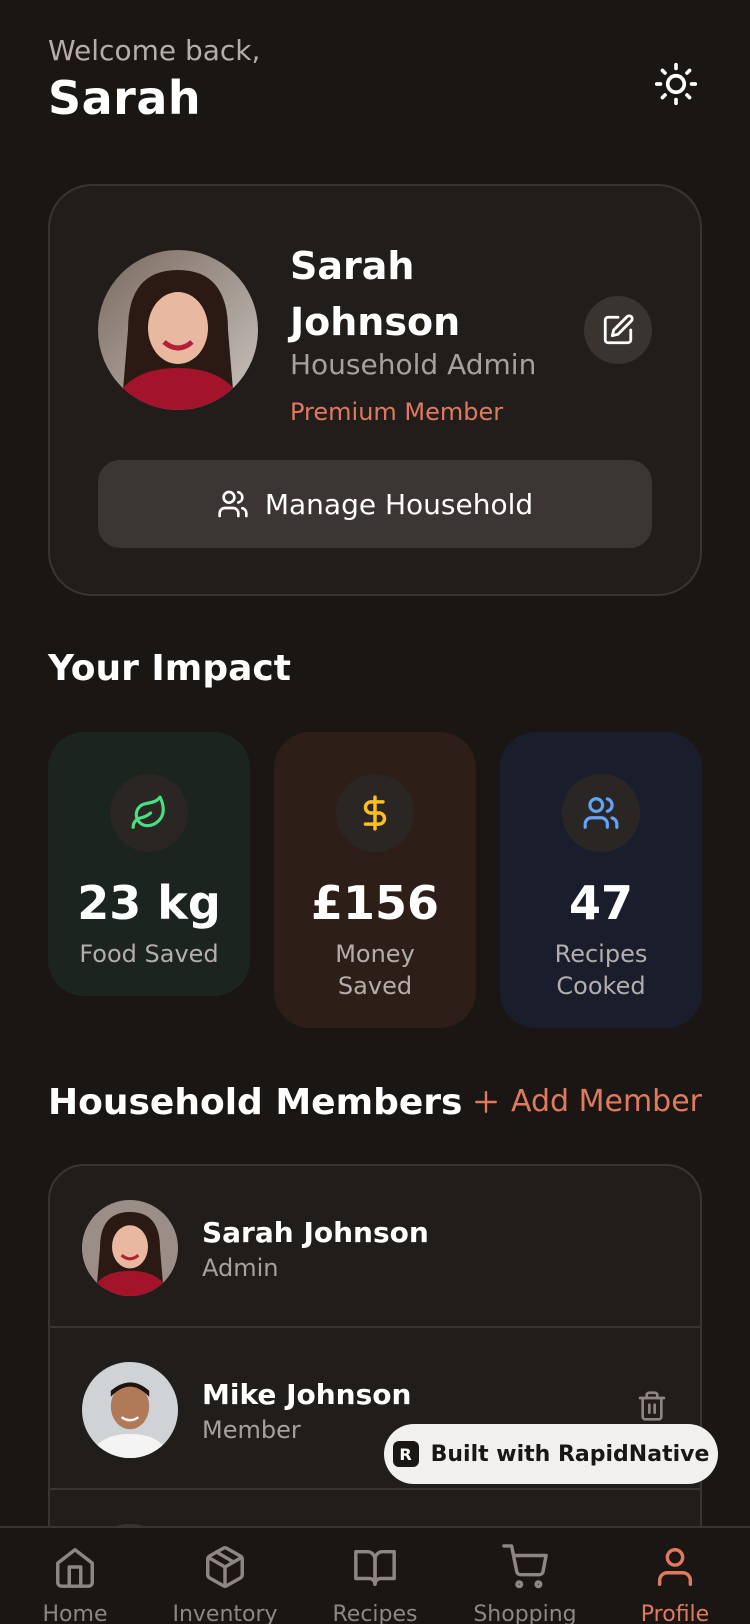 The height and width of the screenshot is (1624, 750). What do you see at coordinates (255, 1102) in the screenshot?
I see `members-title: Household Members` at bounding box center [255, 1102].